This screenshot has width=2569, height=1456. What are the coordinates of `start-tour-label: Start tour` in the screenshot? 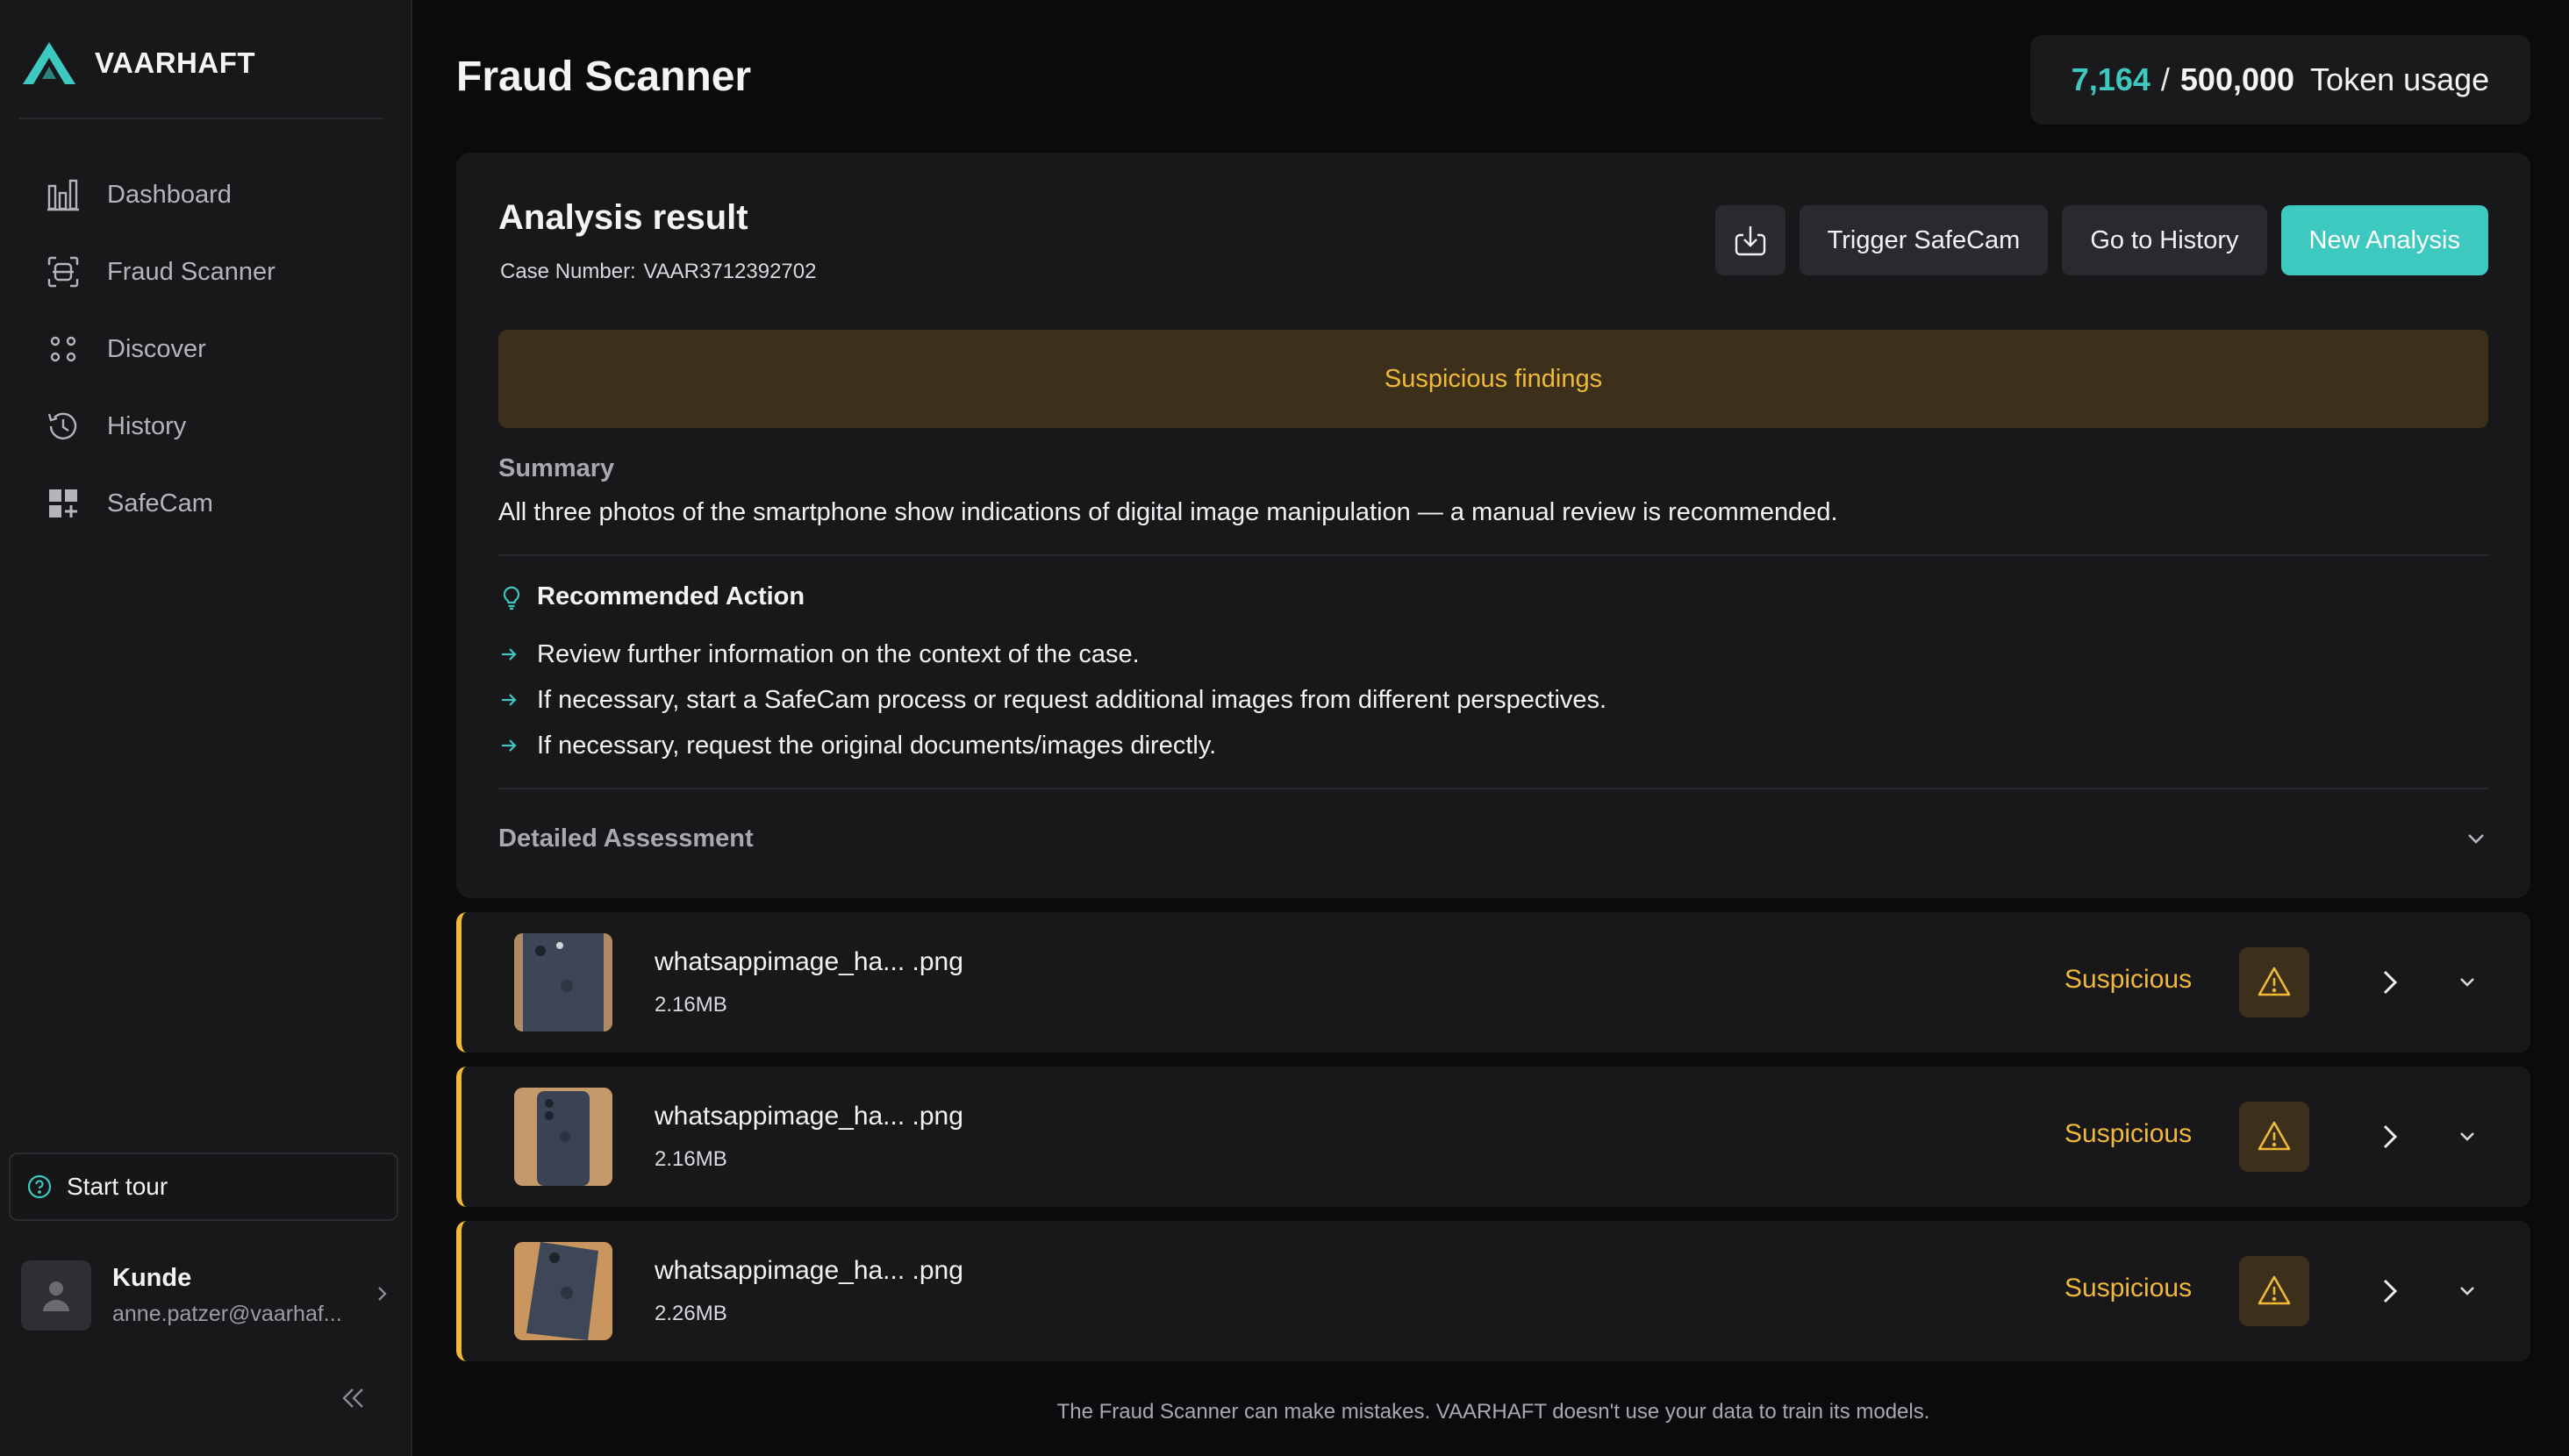 It's located at (118, 1186).